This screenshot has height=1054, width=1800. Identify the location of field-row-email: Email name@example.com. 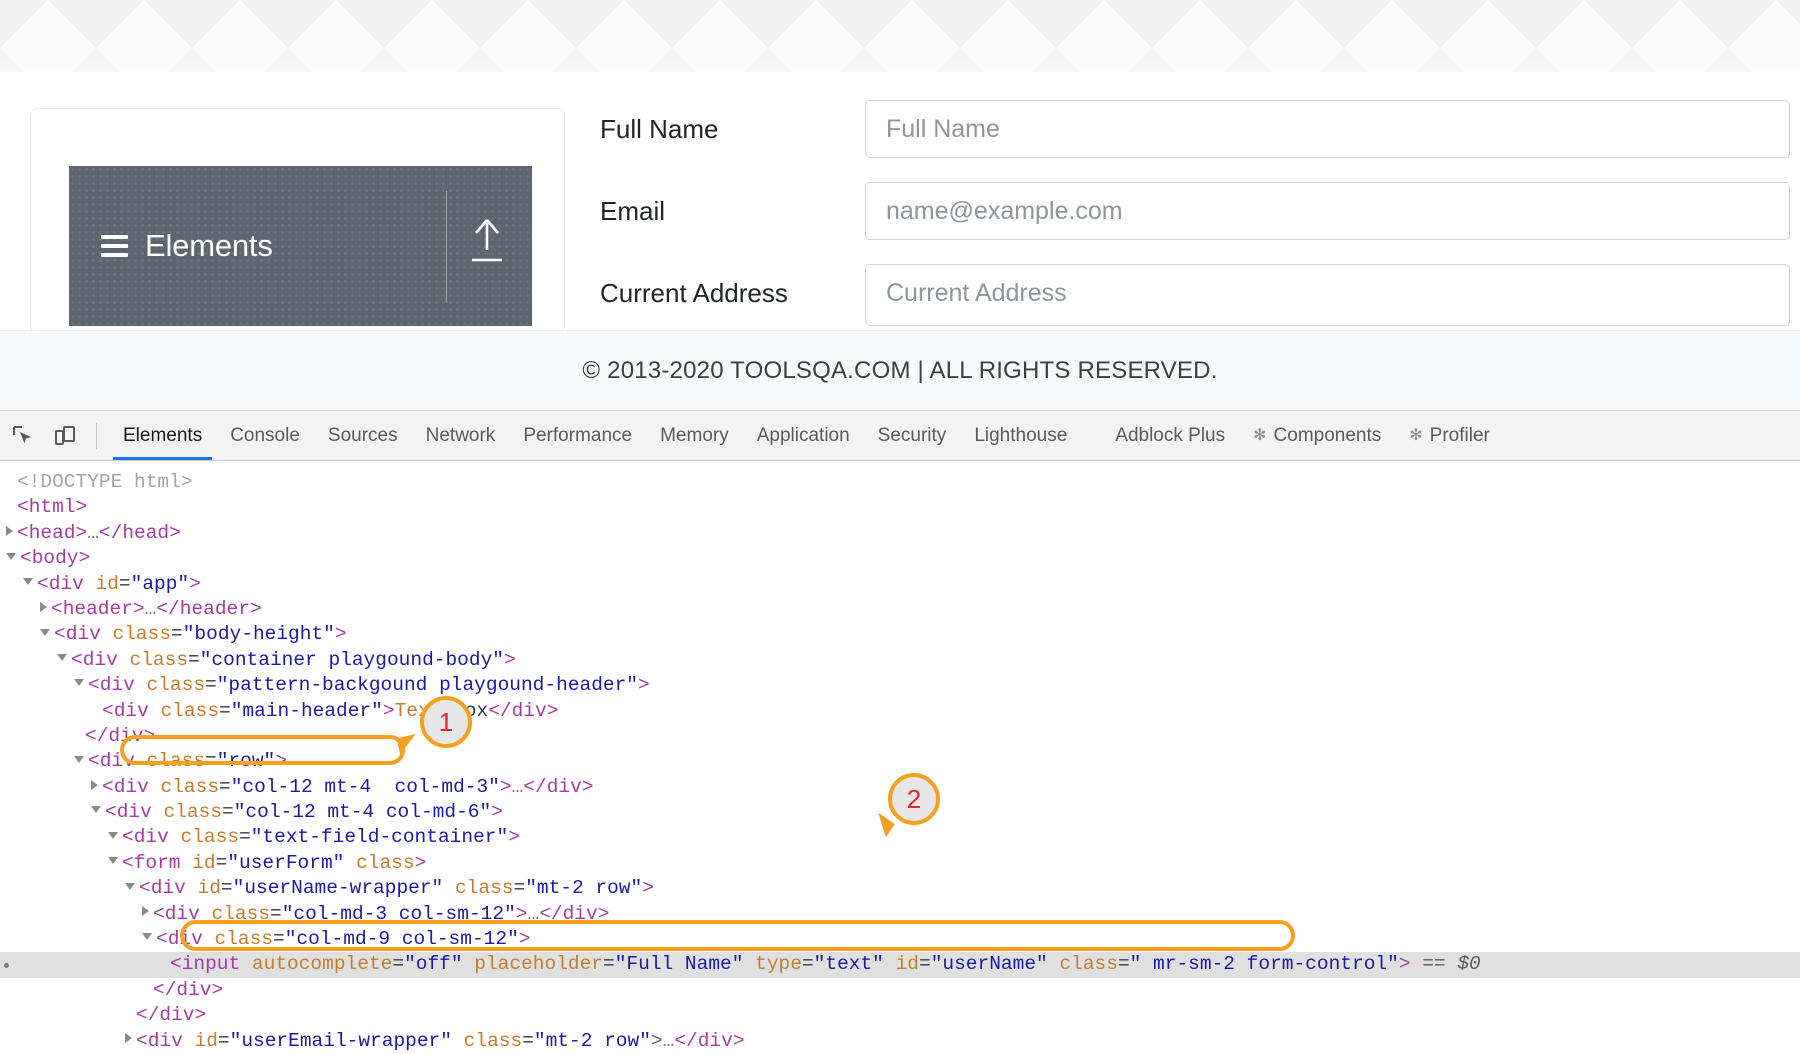
(1195, 211).